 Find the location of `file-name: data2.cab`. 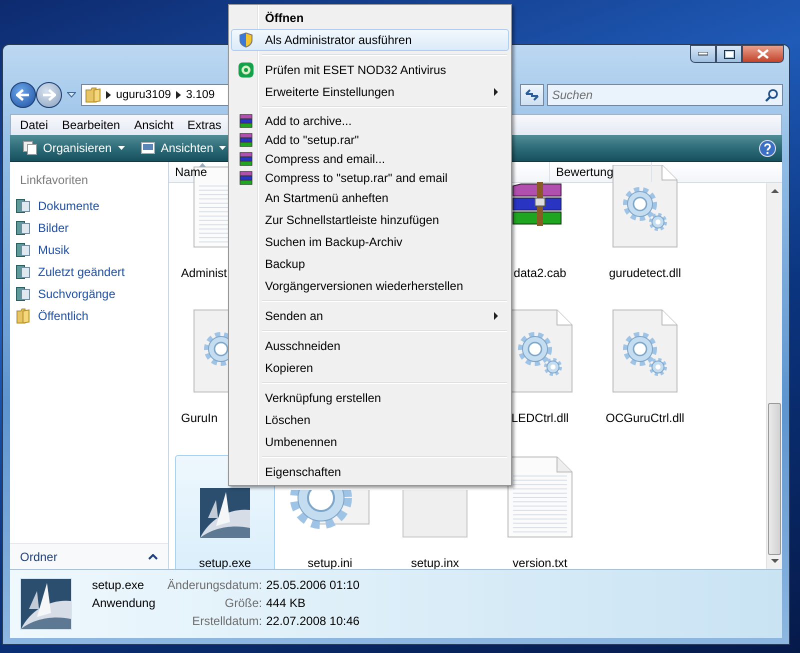

file-name: data2.cab is located at coordinates (540, 273).